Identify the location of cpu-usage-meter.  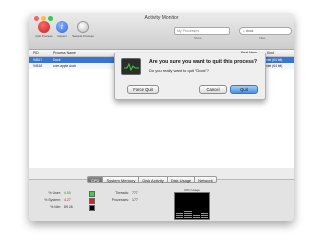
(192, 206).